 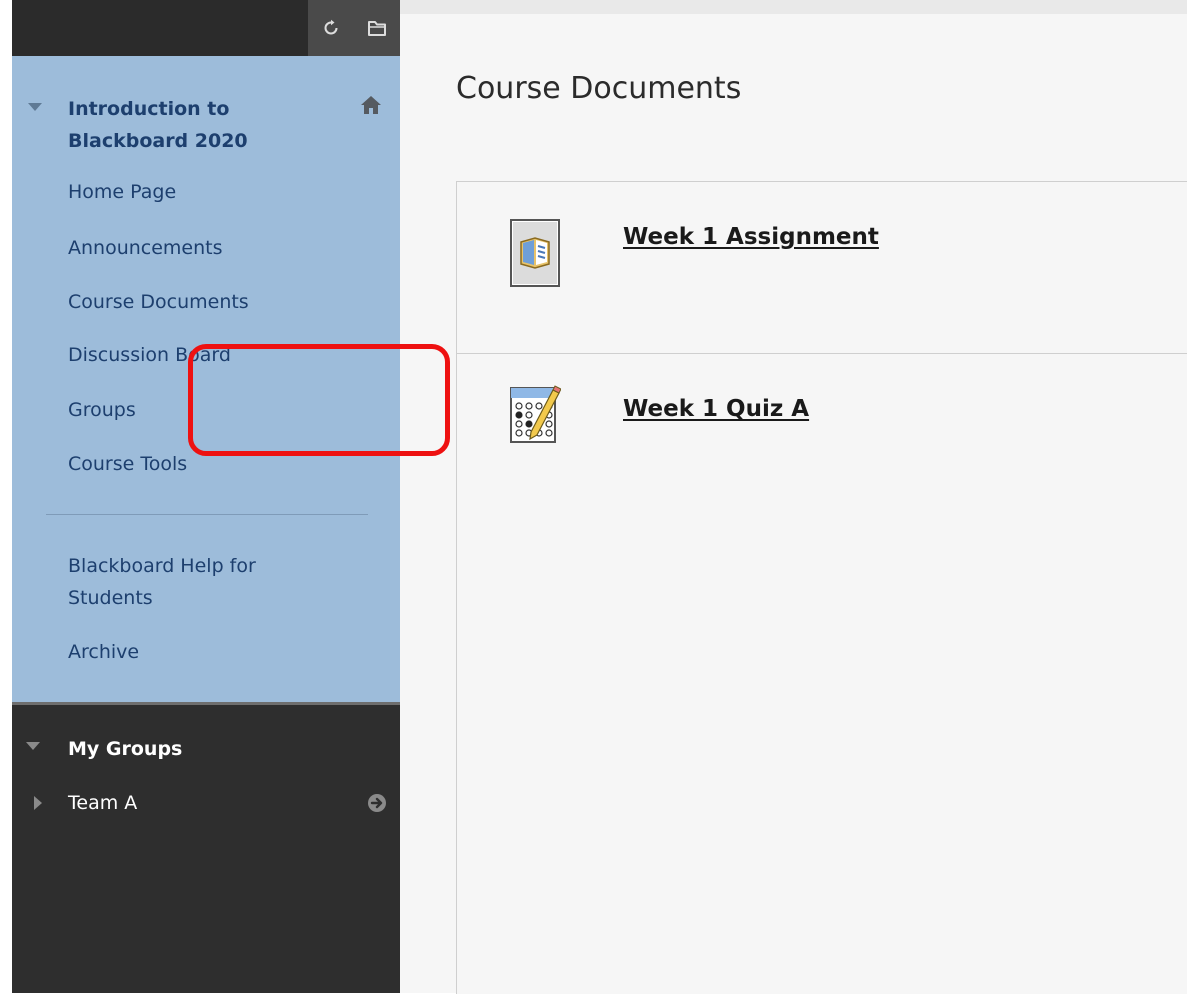 I want to click on highlight-annotation-box, so click(x=319, y=400).